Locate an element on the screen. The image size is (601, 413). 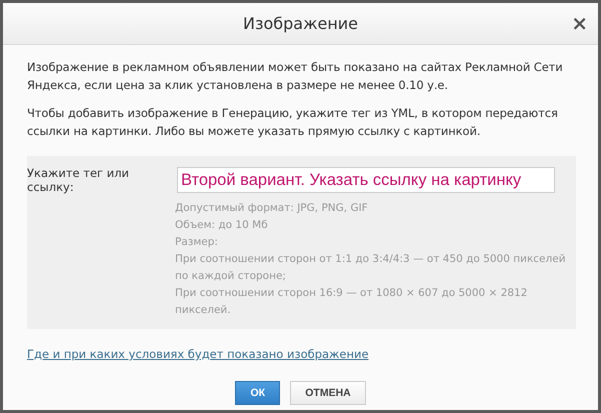
hint-text: Объем: до 10 Мб is located at coordinates (222, 225).